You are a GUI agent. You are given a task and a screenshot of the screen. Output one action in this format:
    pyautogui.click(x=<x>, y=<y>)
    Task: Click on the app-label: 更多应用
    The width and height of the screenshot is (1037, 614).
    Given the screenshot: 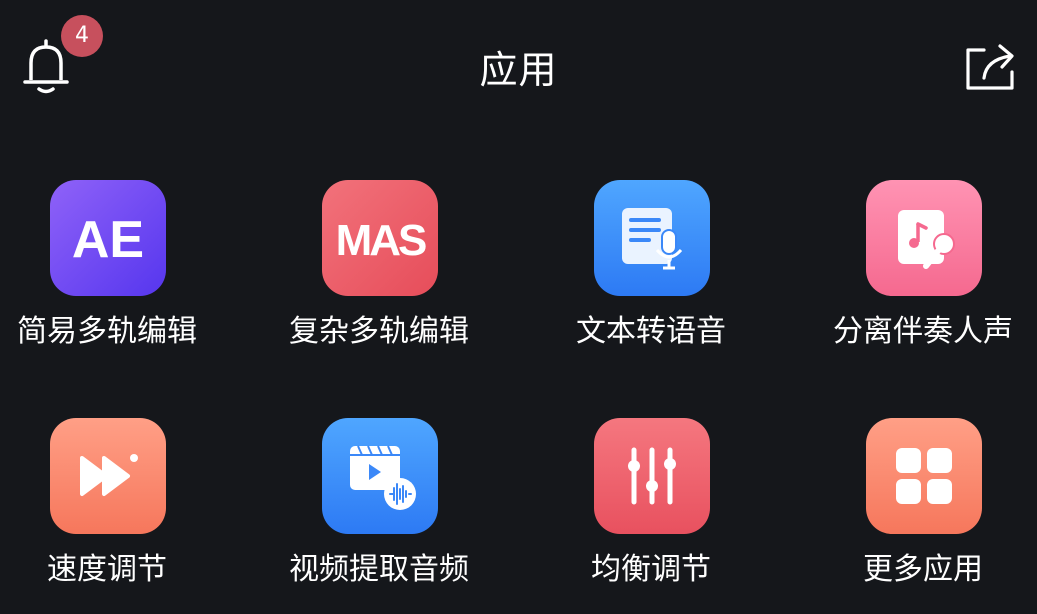 What is the action you would take?
    pyautogui.click(x=923, y=569)
    